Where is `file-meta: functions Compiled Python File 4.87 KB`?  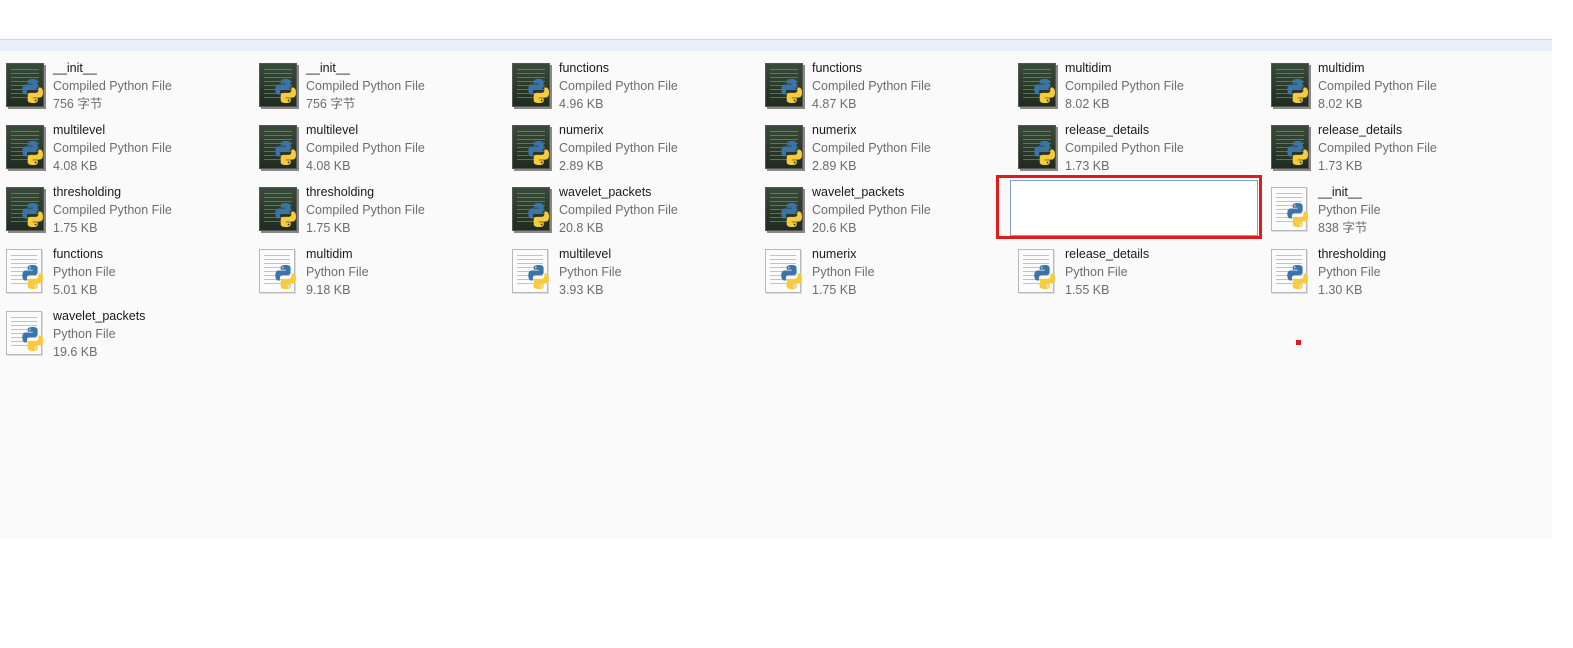
file-meta: functions Compiled Python File 4.87 KB is located at coordinates (871, 86).